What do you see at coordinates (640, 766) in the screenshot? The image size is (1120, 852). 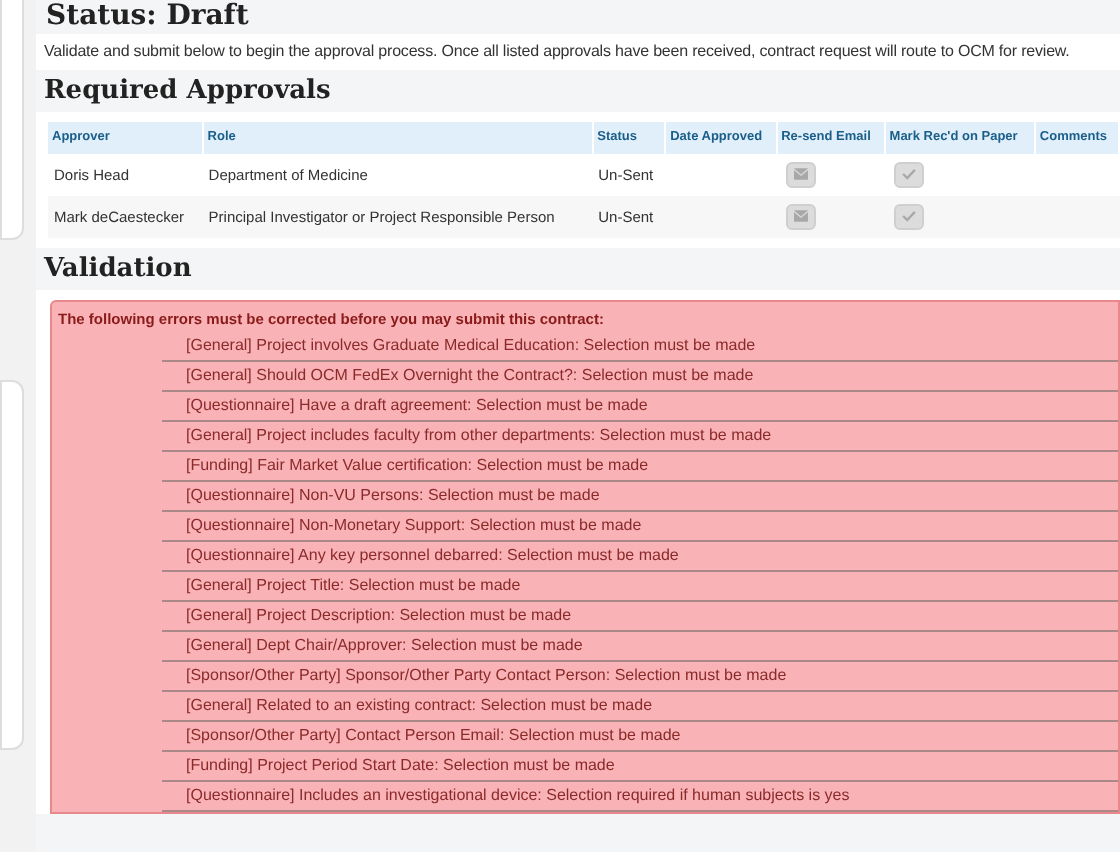 I see `error-item: [Funding] Project Period Start Date: Selection must be made` at bounding box center [640, 766].